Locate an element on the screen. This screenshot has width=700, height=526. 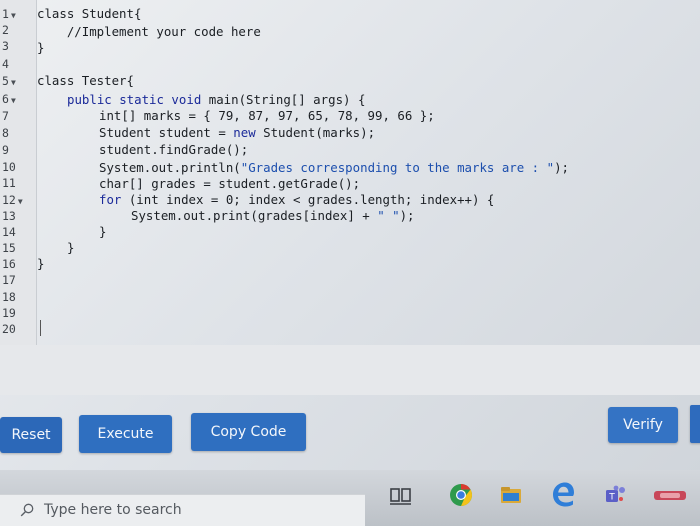
execute-button: Execute is located at coordinates (125, 434).